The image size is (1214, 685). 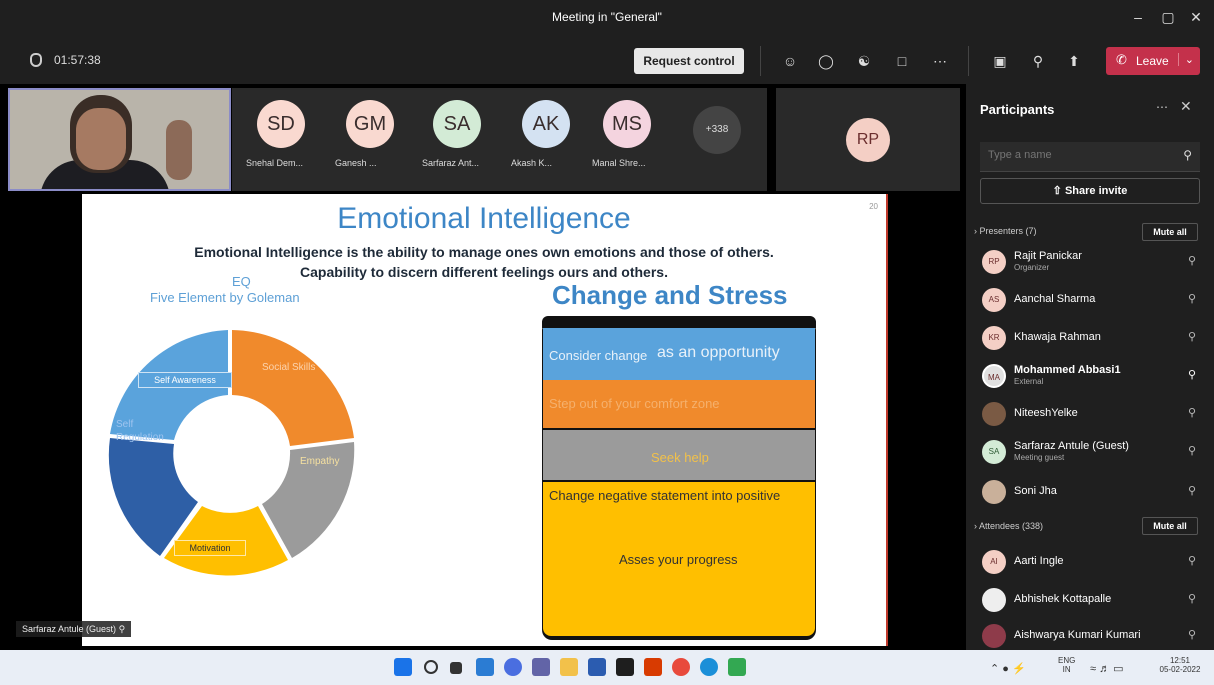 What do you see at coordinates (1074, 61) in the screenshot?
I see `share-icon: ⬆` at bounding box center [1074, 61].